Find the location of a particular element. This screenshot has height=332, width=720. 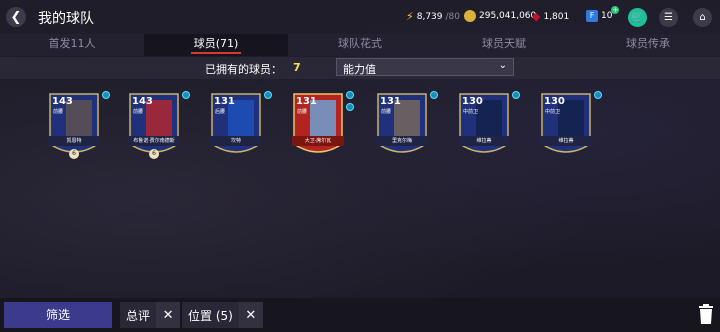

coin-counter: 295,041,060 is located at coordinates (500, 16).